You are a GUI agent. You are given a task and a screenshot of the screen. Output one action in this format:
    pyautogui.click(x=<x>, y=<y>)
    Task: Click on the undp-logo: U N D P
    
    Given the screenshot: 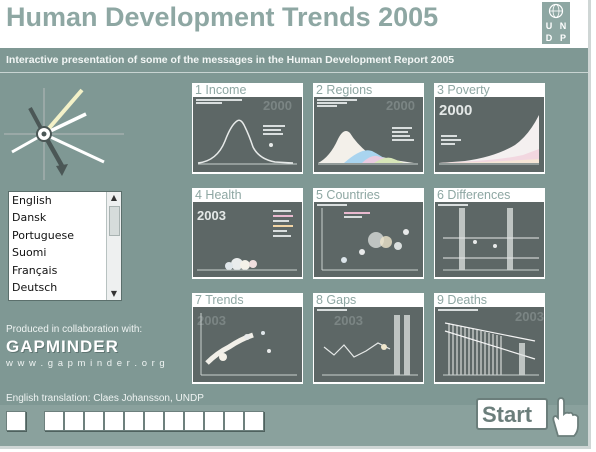 What is the action you would take?
    pyautogui.click(x=556, y=23)
    